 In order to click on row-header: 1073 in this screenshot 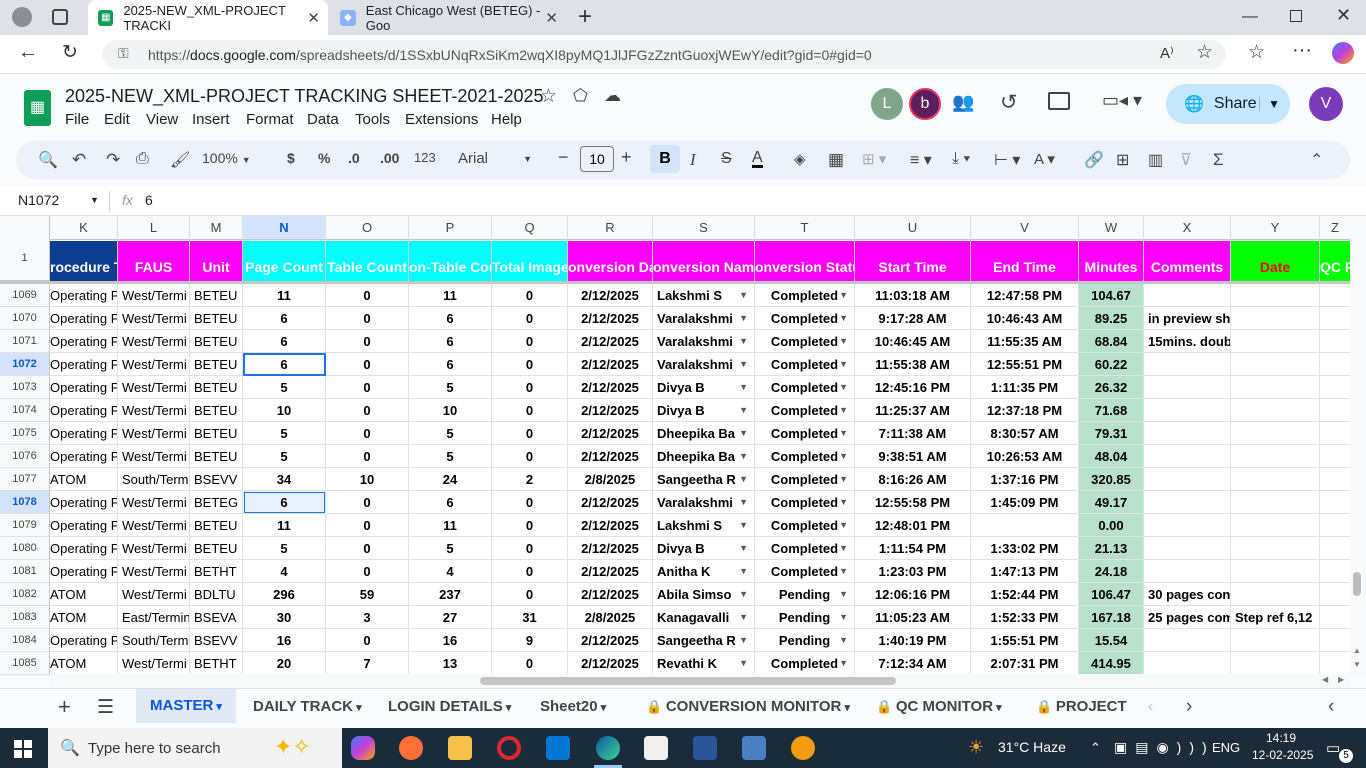, I will do `click(25, 387)`.